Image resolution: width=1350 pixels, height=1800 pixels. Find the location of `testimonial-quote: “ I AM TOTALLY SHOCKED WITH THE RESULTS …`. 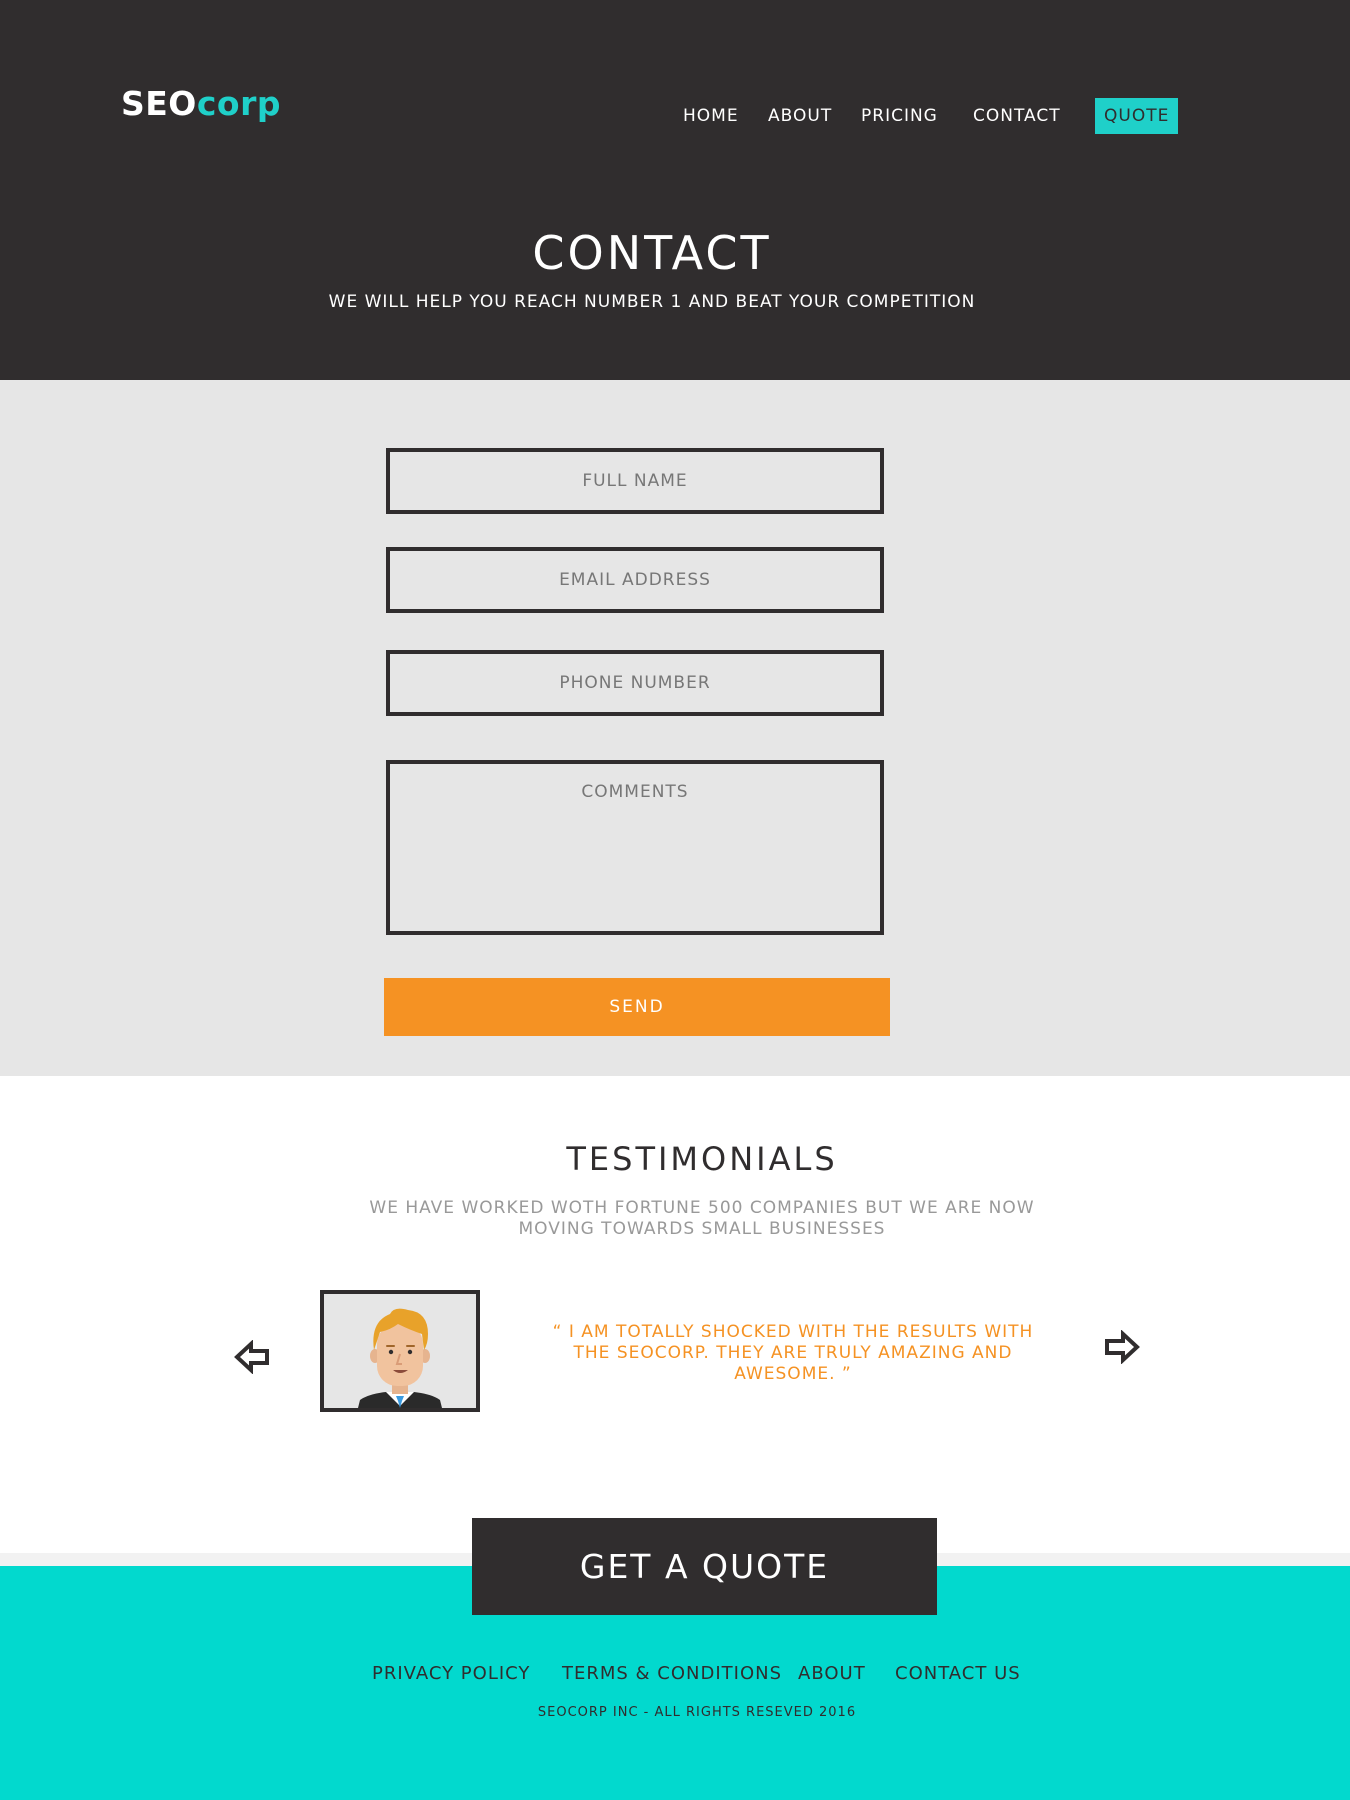

testimonial-quote: “ I AM TOTALLY SHOCKED WITH THE RESULTS … is located at coordinates (793, 1353).